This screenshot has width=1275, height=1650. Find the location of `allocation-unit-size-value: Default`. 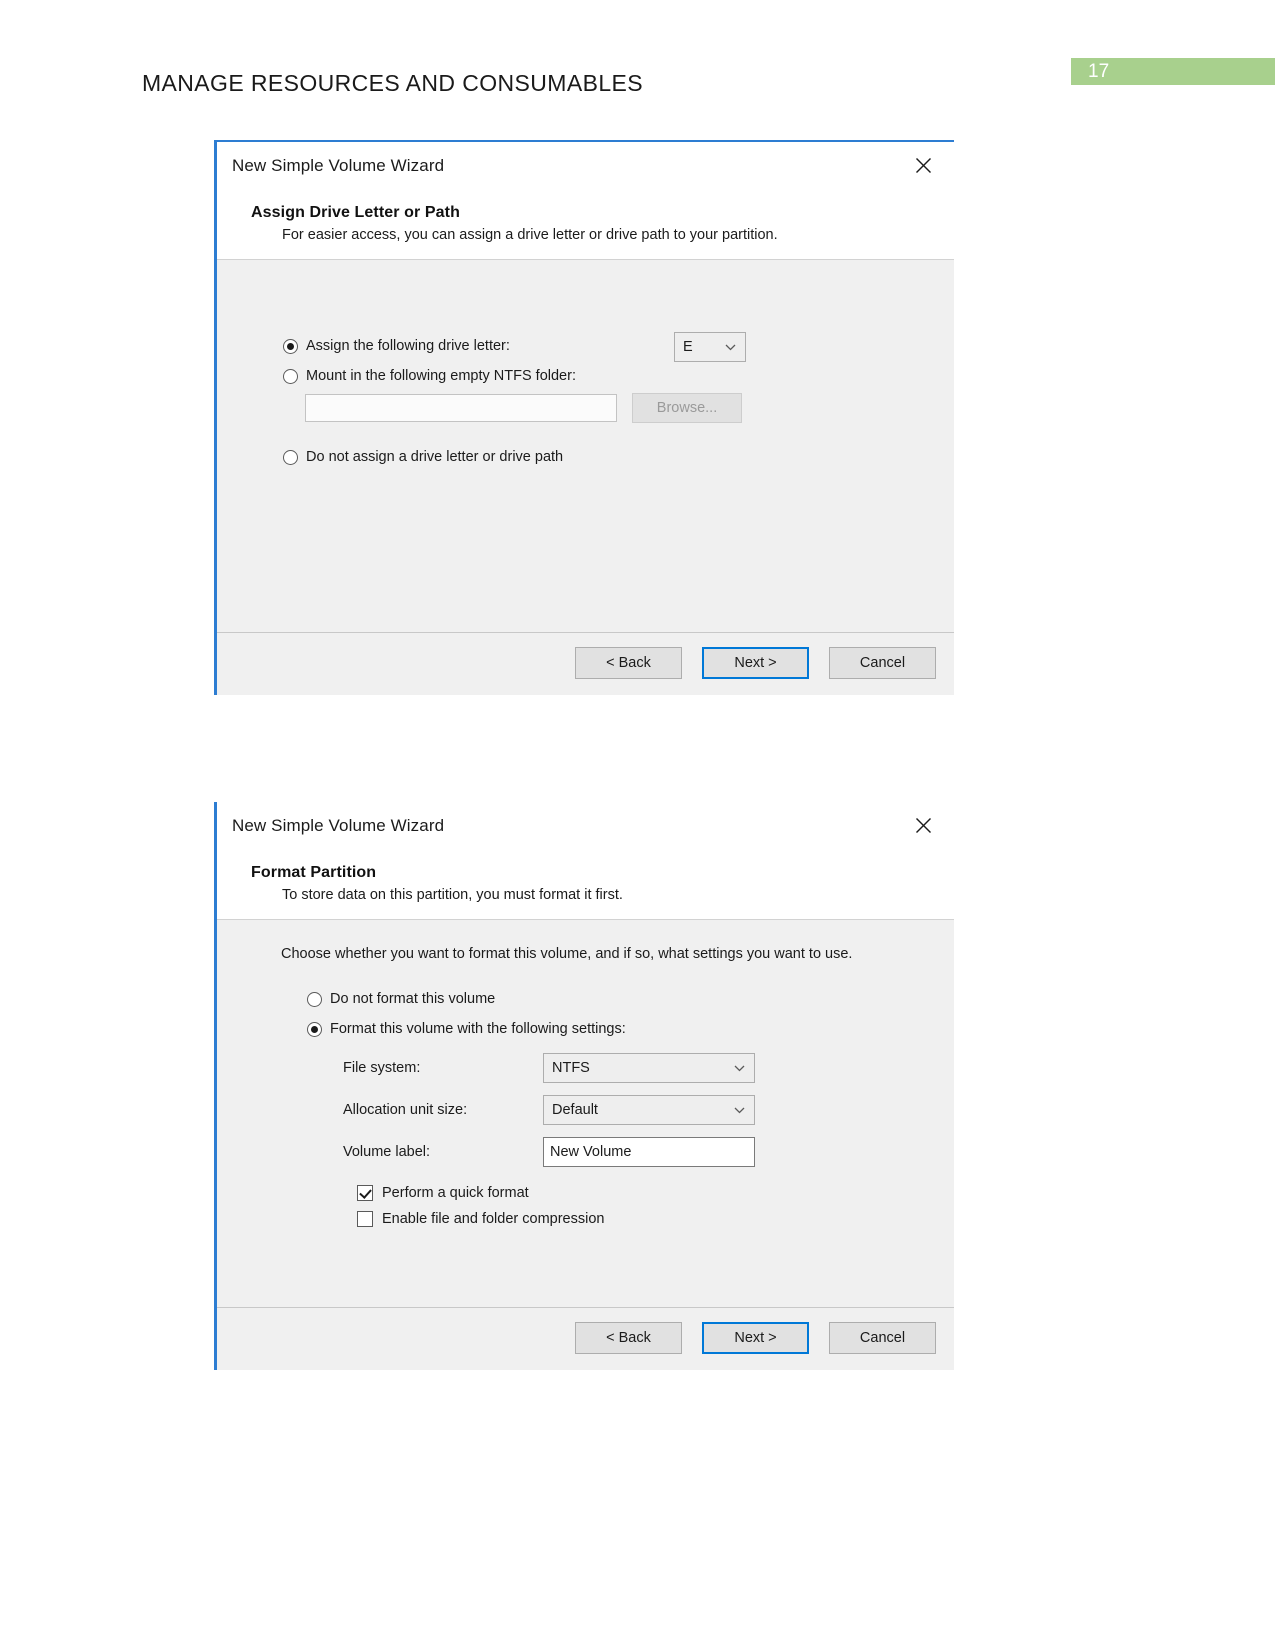

allocation-unit-size-value: Default is located at coordinates (575, 1110).